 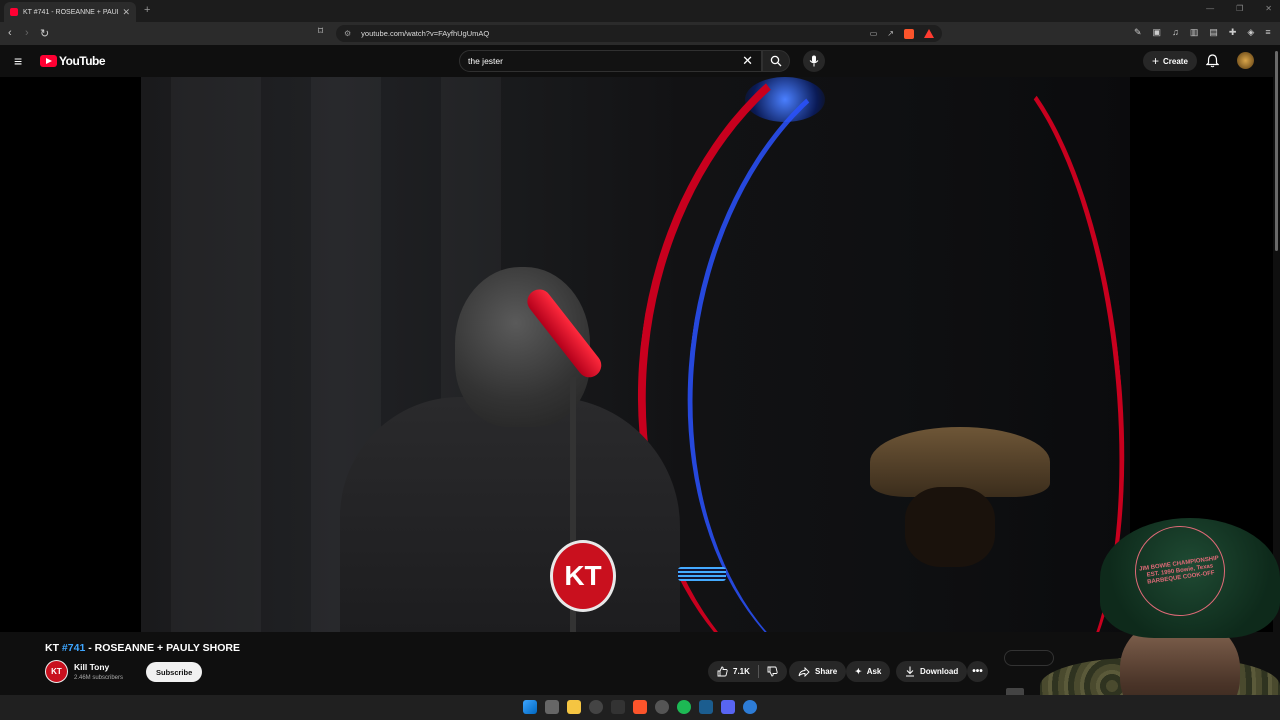 I want to click on ask-button: ✦ Ask, so click(x=868, y=671).